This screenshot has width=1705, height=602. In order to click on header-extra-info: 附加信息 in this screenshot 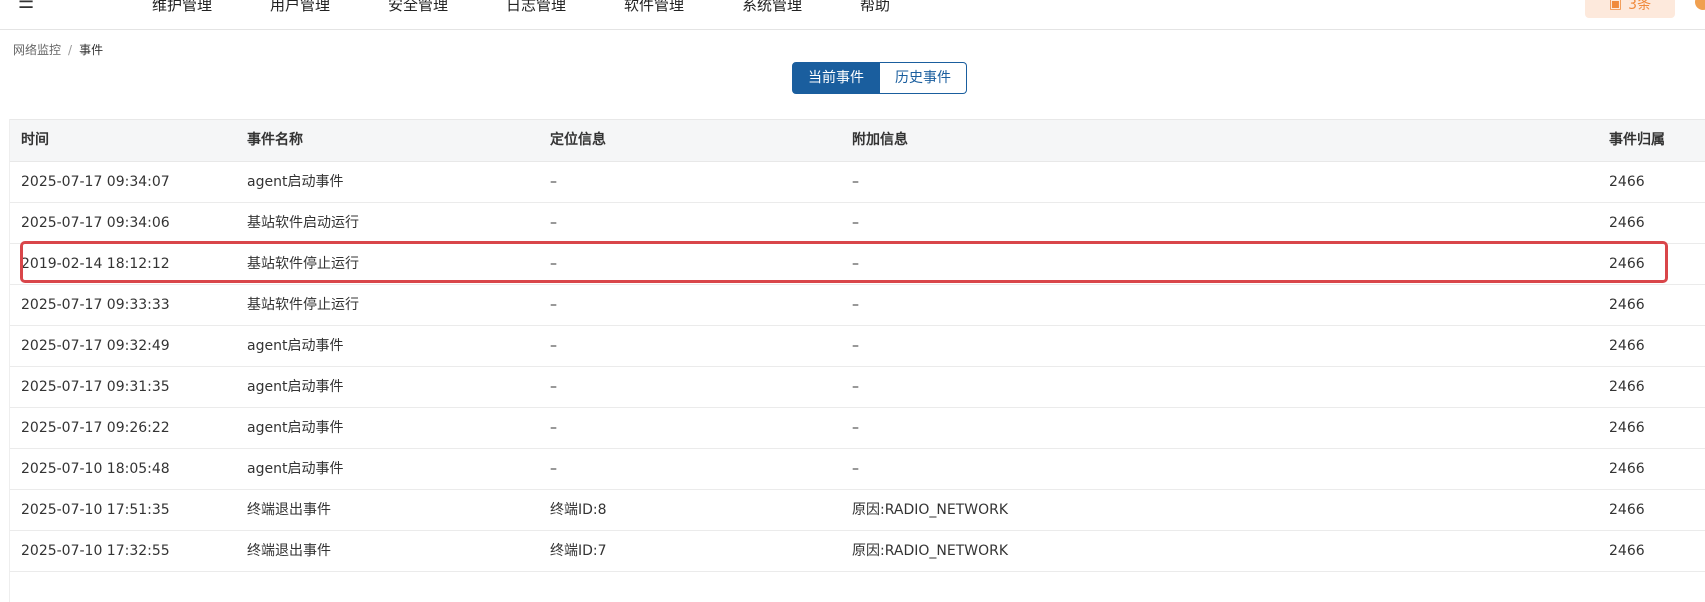, I will do `click(880, 140)`.